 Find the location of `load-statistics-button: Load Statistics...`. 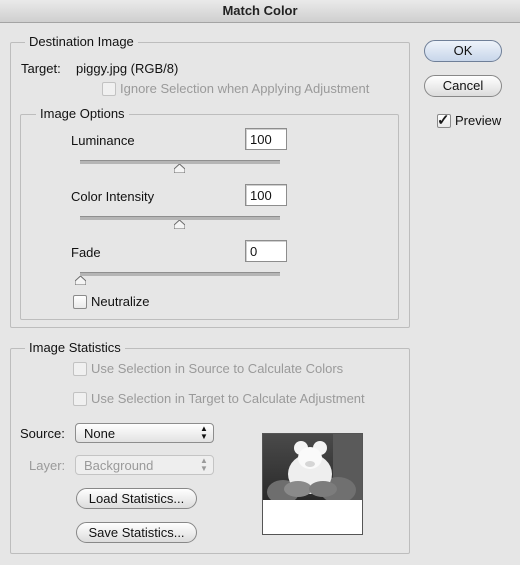

load-statistics-button: Load Statistics... is located at coordinates (136, 498).